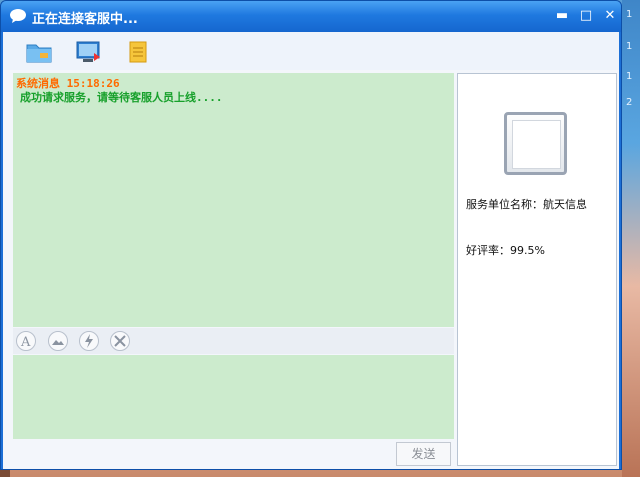  I want to click on shake-icon, so click(89, 341).